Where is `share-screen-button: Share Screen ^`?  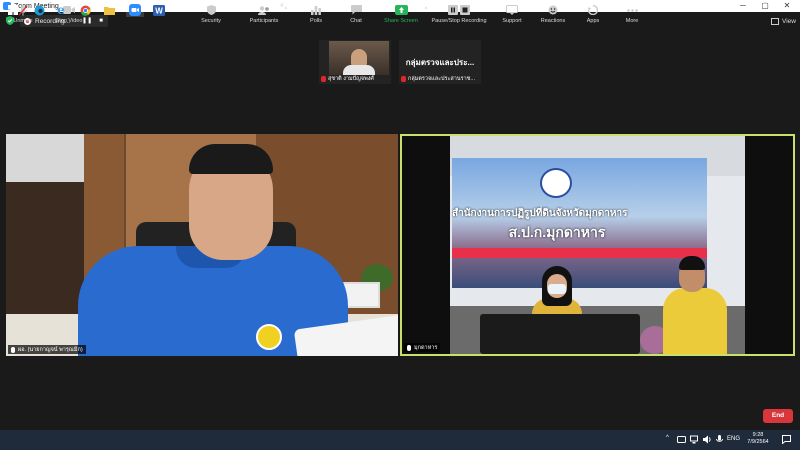 share-screen-button: Share Screen ^ is located at coordinates (404, 17).